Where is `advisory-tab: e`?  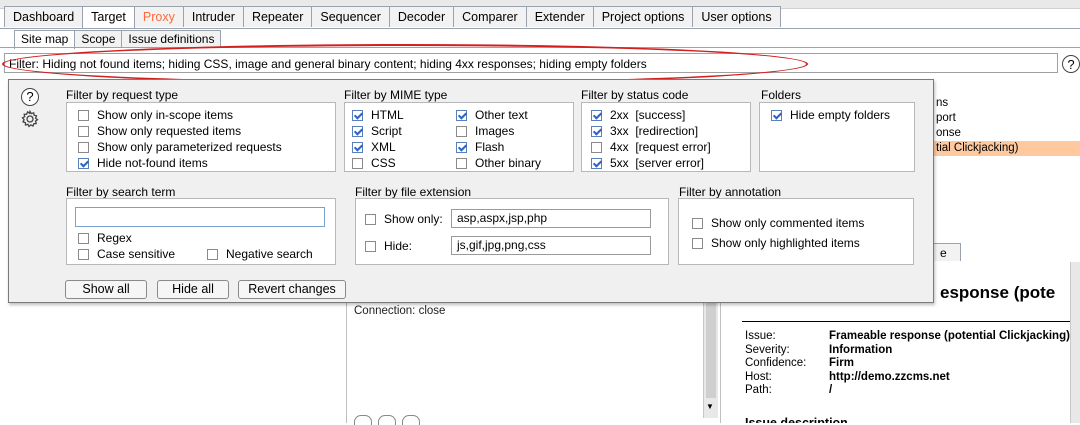 advisory-tab: e is located at coordinates (947, 252).